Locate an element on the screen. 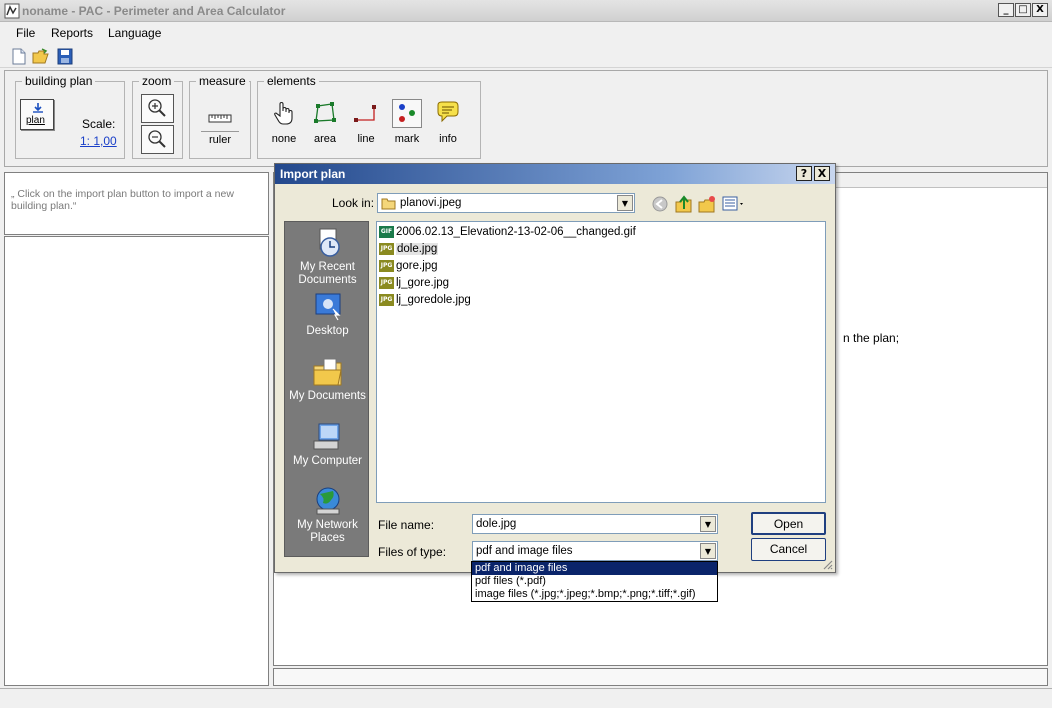 The height and width of the screenshot is (708, 1052). list-item: JPG lj_goredole.jpg is located at coordinates (425, 300).